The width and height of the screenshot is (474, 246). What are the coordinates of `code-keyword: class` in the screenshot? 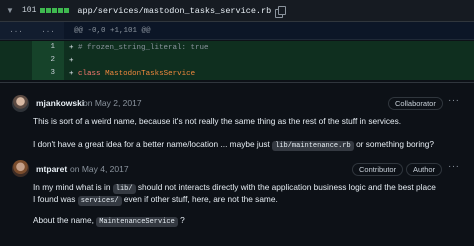 It's located at (89, 73).